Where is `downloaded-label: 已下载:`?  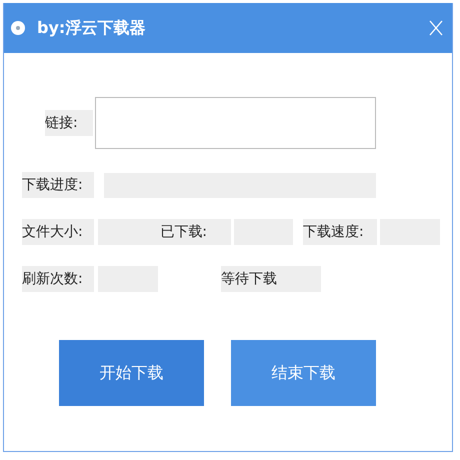 downloaded-label: 已下载: is located at coordinates (164, 232).